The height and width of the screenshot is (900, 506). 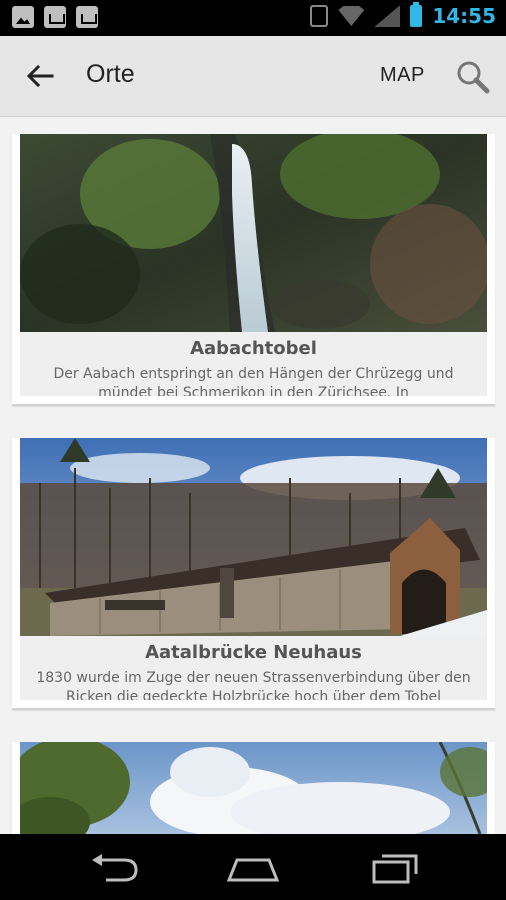 What do you see at coordinates (114, 868) in the screenshot?
I see `back-nav-icon` at bounding box center [114, 868].